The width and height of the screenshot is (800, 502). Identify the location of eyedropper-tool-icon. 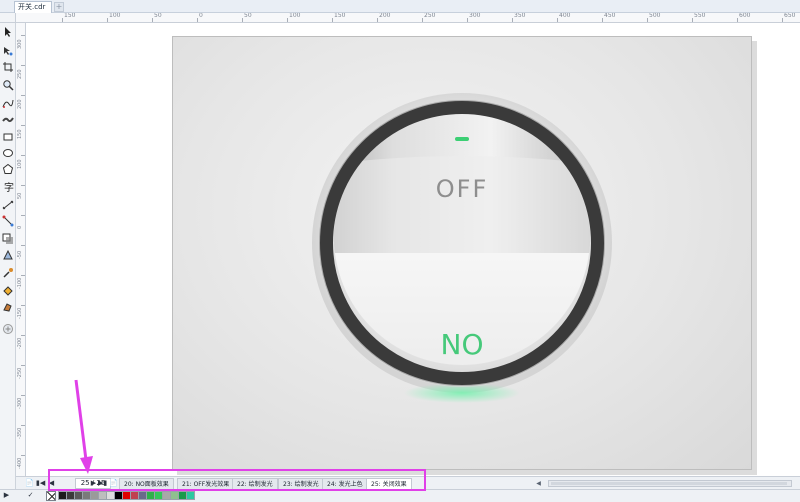
(8, 273).